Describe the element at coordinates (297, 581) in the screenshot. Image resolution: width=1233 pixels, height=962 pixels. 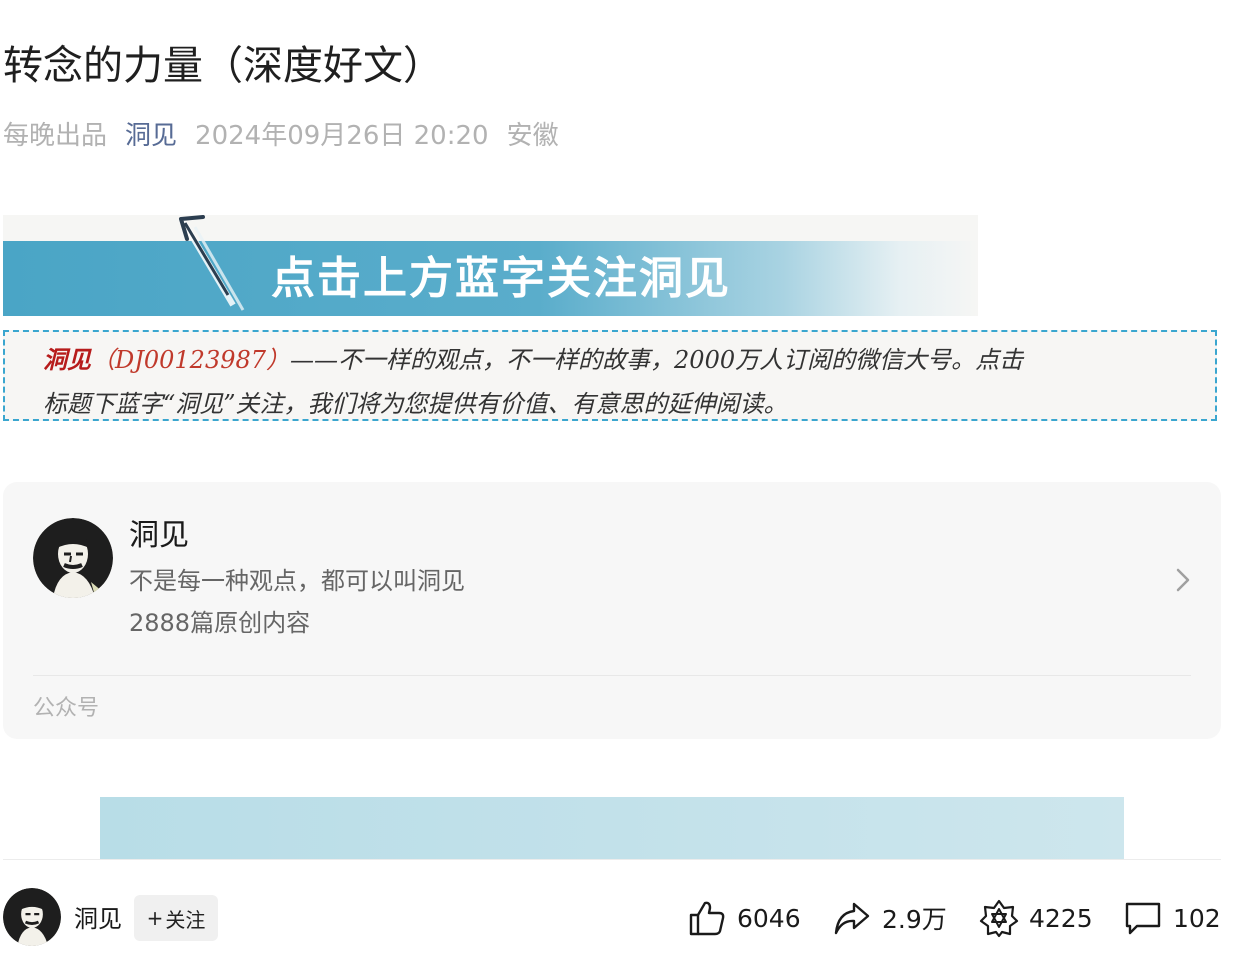
I see `account-slogan: 不是每一种观点，都可以叫洞见` at that location.